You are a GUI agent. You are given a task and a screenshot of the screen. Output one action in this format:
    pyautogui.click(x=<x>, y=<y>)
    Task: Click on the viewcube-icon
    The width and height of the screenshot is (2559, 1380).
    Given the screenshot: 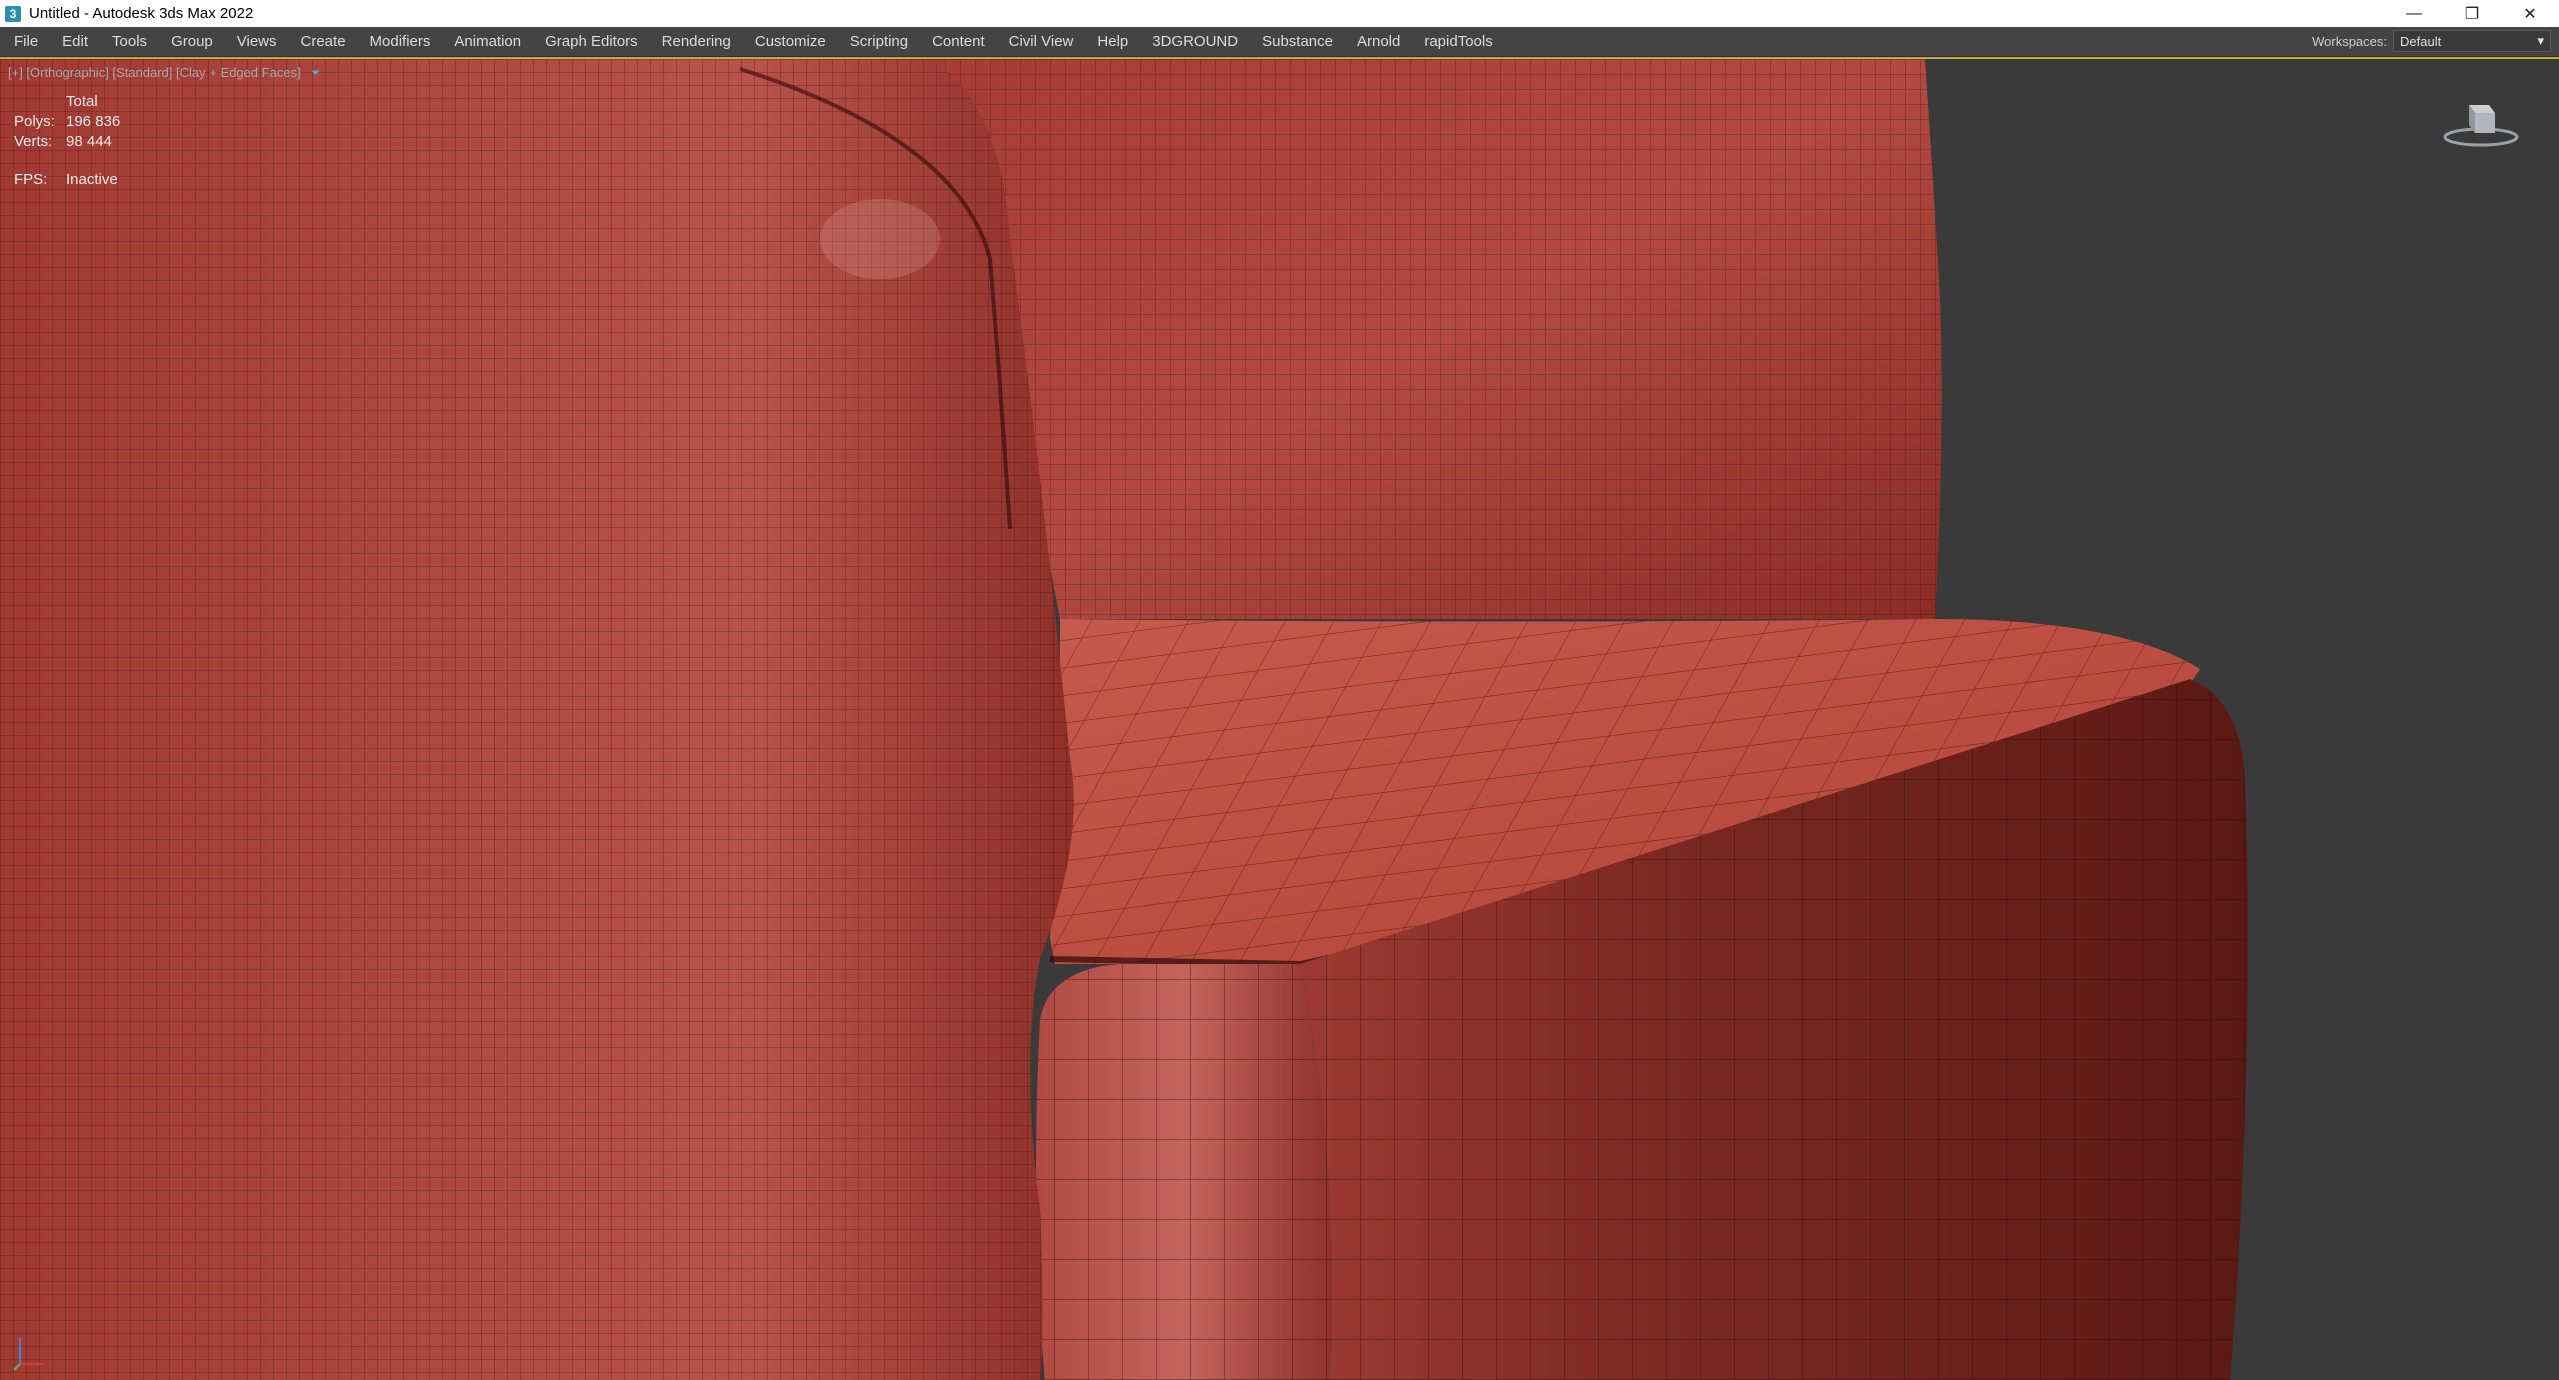 What is the action you would take?
    pyautogui.click(x=2481, y=123)
    